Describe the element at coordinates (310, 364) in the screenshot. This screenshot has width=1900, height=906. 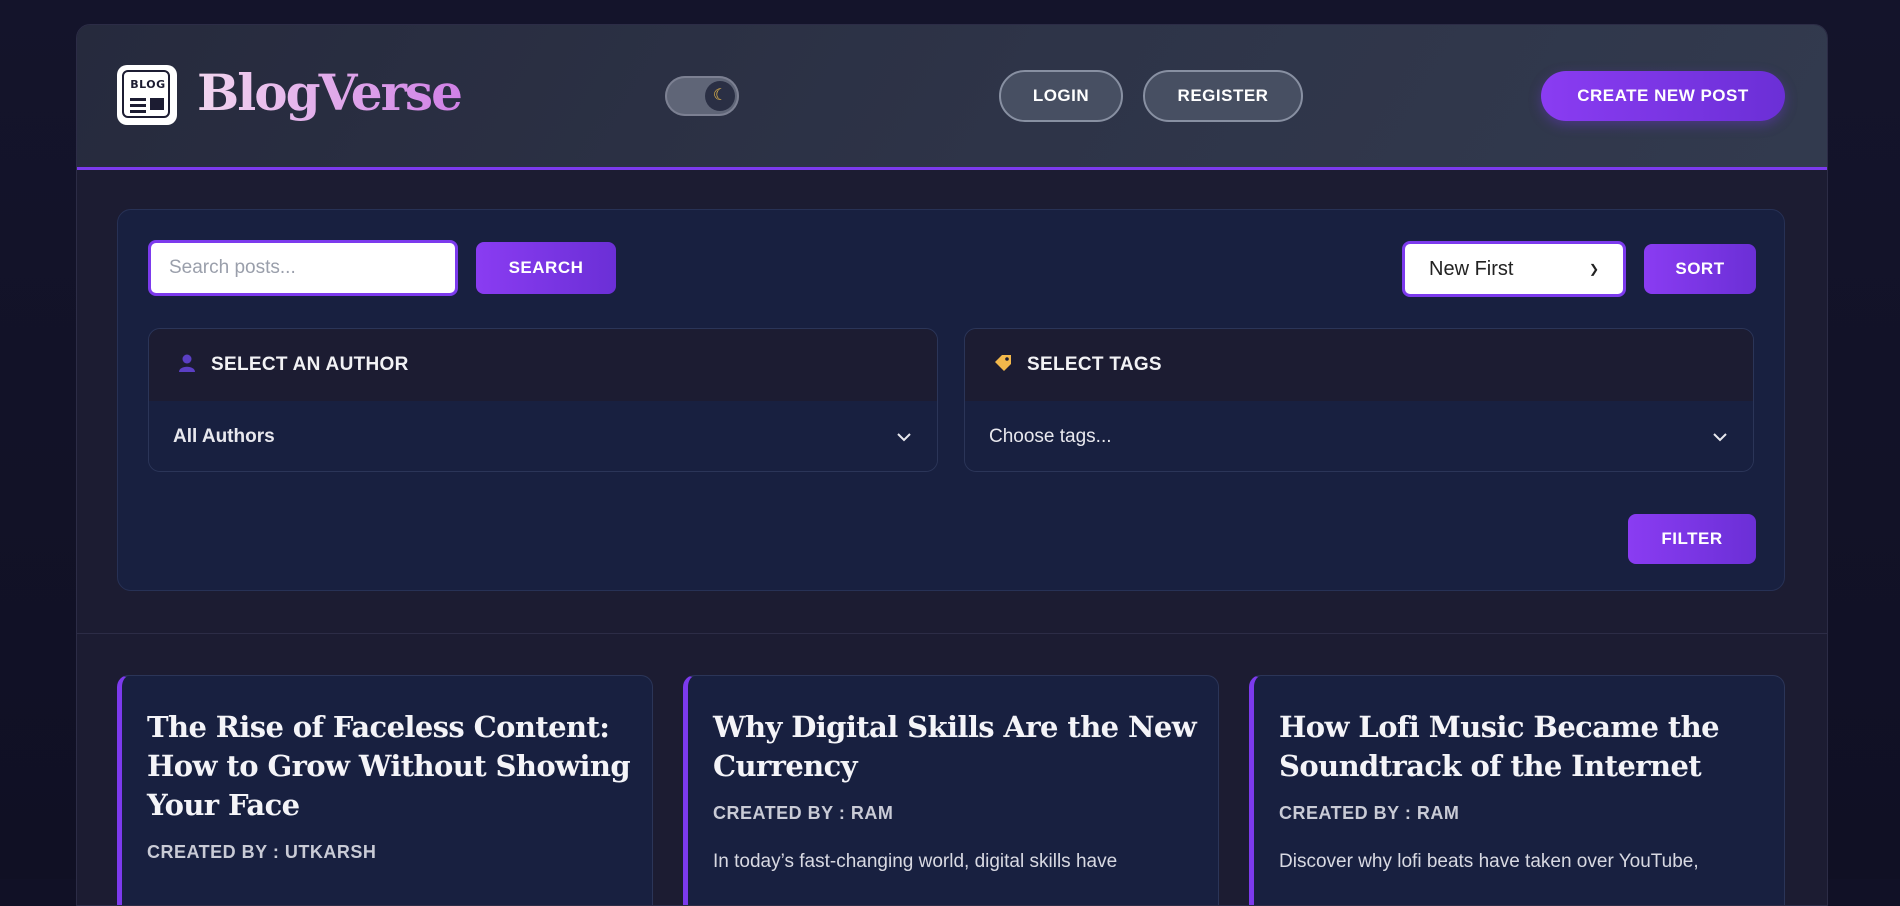
I see `author-heading: SELECT AN AUTHOR` at that location.